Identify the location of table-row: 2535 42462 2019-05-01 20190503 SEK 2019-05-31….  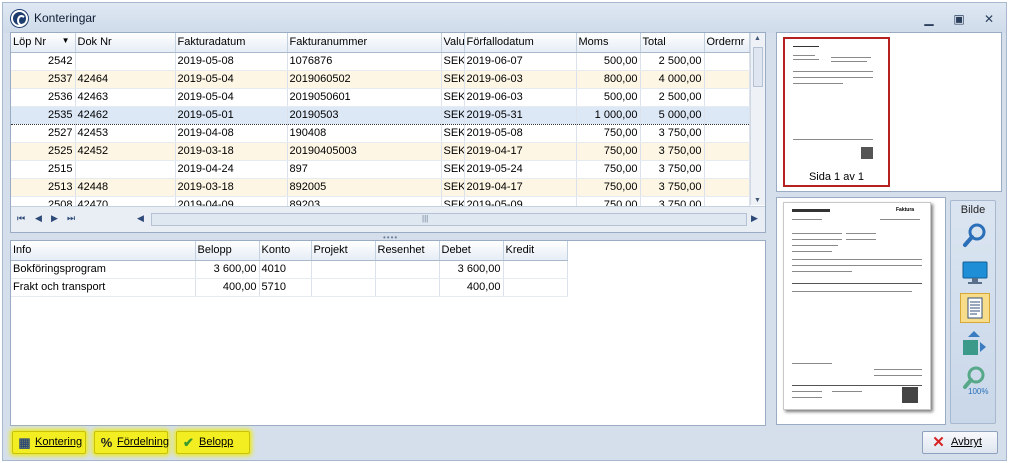
(380, 115).